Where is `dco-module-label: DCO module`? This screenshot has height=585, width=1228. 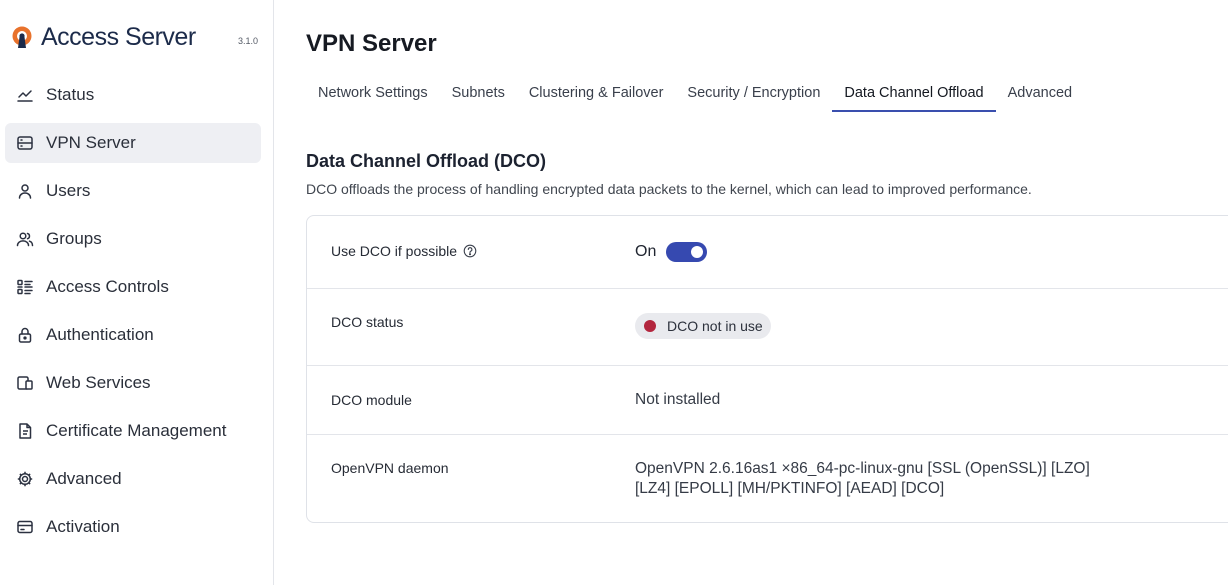
dco-module-label: DCO module is located at coordinates (371, 400).